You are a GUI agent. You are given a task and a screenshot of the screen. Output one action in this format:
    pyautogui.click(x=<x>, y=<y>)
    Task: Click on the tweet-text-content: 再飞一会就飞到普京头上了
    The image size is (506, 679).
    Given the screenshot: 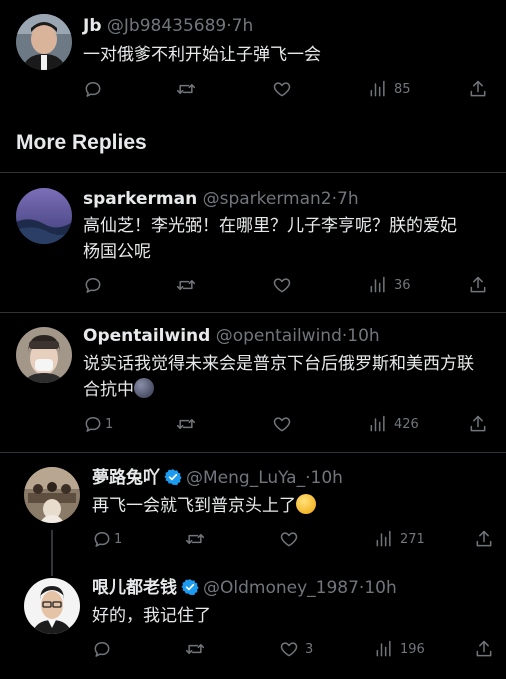 What is the action you would take?
    pyautogui.click(x=194, y=506)
    